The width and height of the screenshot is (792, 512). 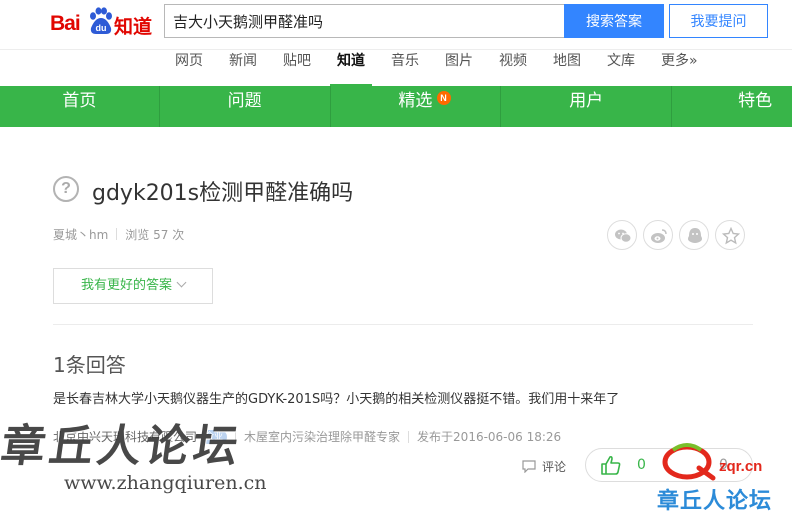 I want to click on answer-publish-time: 发布于2016-06-06 18:26, so click(x=489, y=437).